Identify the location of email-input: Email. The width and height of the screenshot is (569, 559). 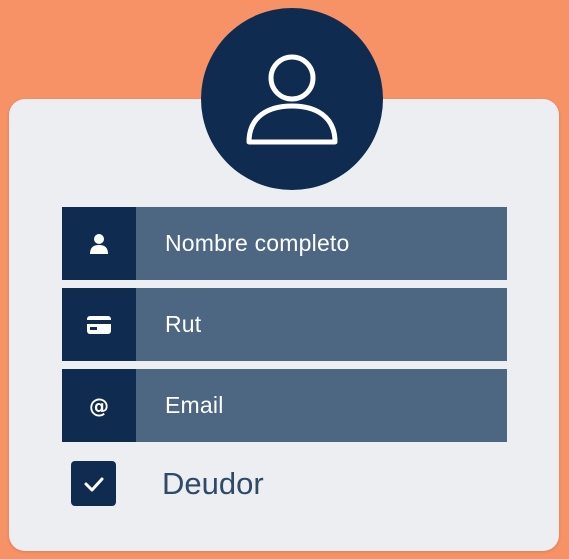
(321, 405).